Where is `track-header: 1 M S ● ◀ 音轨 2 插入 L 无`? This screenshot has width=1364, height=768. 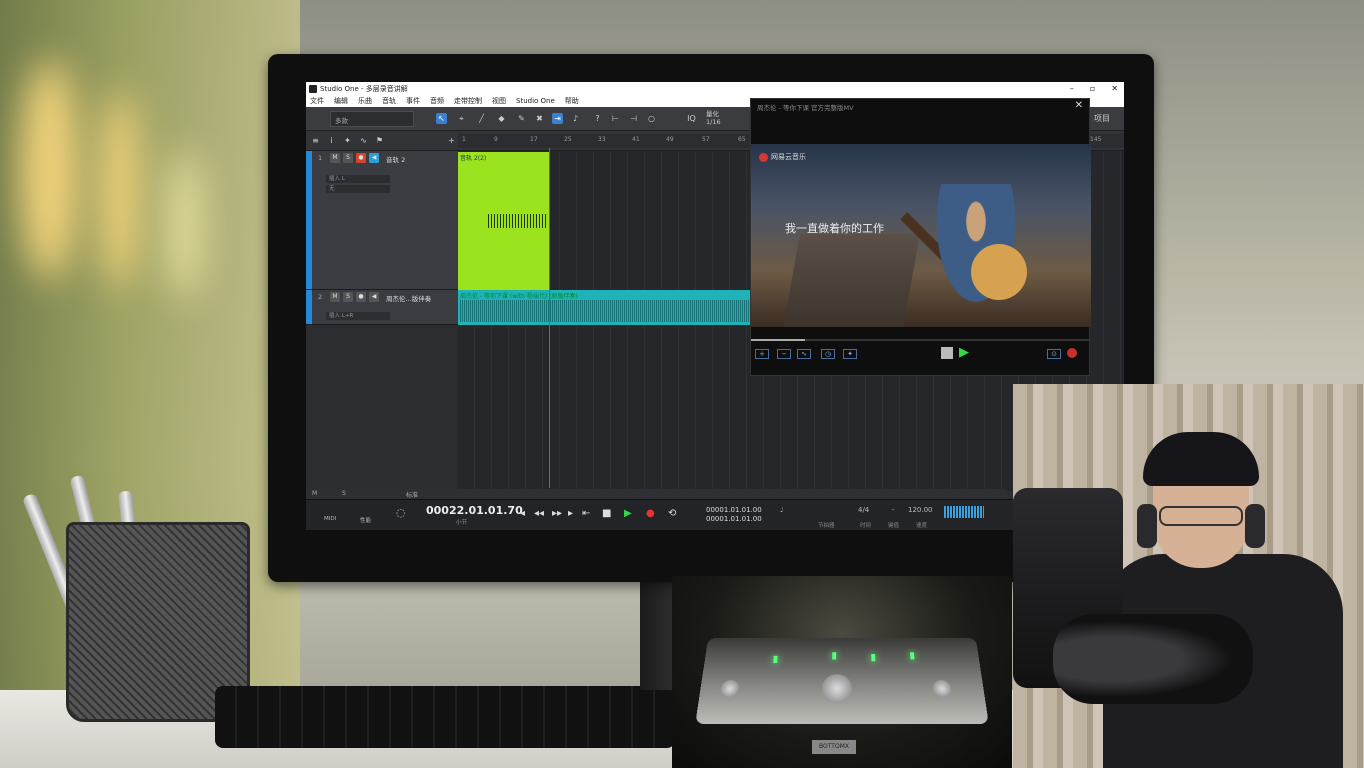
track-header: 1 M S ● ◀ 音轨 2 插入 L 无 is located at coordinates (382, 220).